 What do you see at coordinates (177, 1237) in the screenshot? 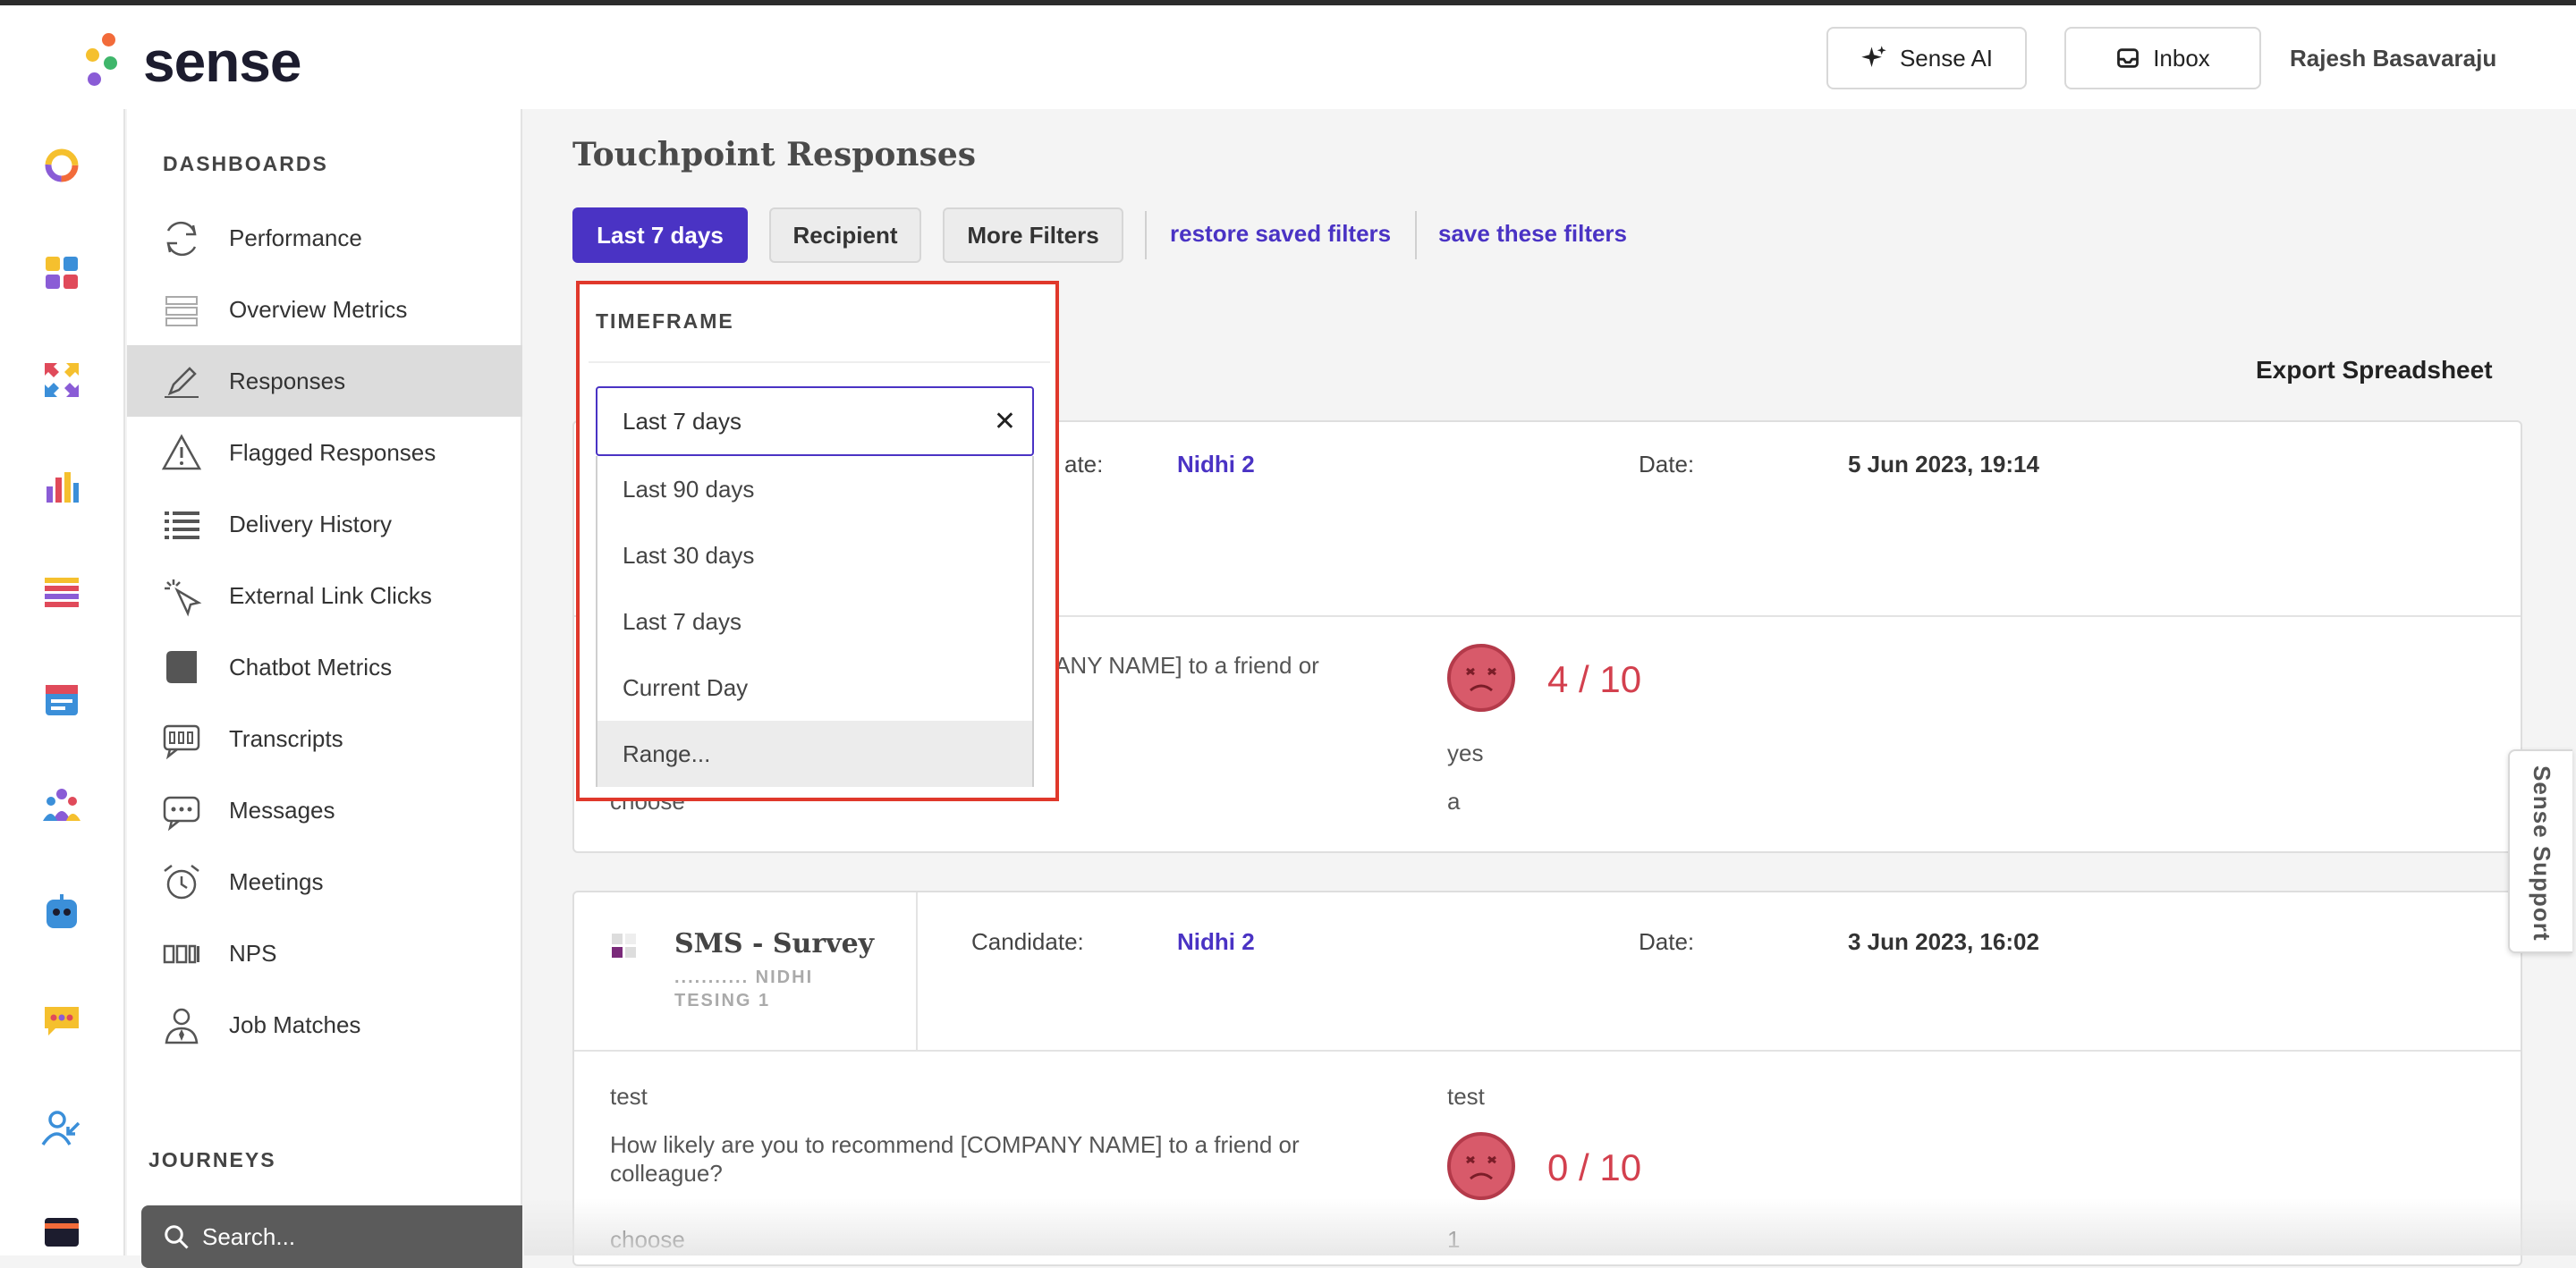
I see `search-icon` at bounding box center [177, 1237].